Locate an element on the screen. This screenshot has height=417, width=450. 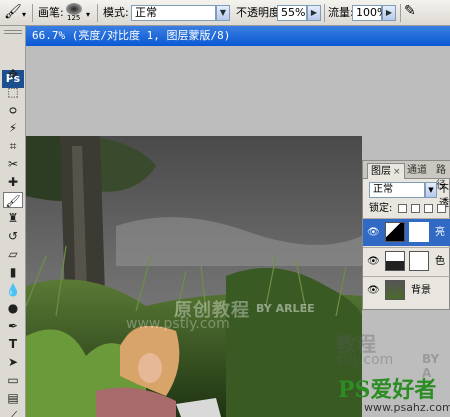
lock-position-icon is located at coordinates (428, 208).